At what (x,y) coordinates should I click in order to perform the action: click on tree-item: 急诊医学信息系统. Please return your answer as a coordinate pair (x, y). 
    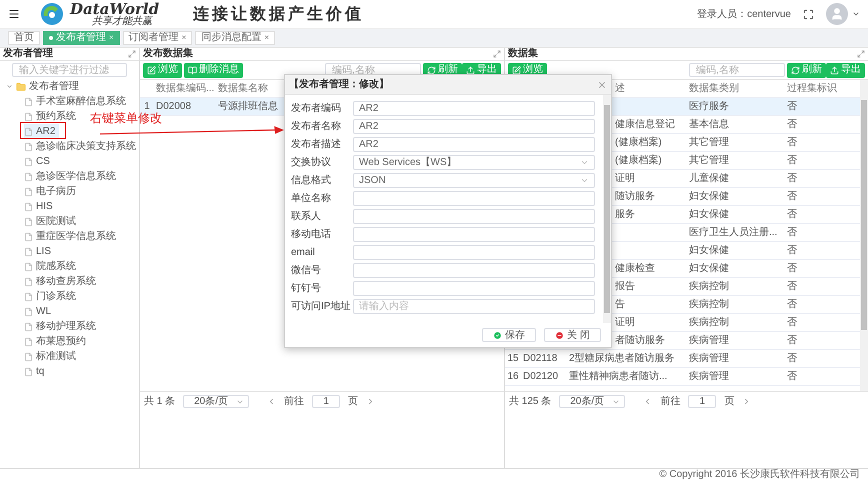
    Looking at the image, I should click on (72, 176).